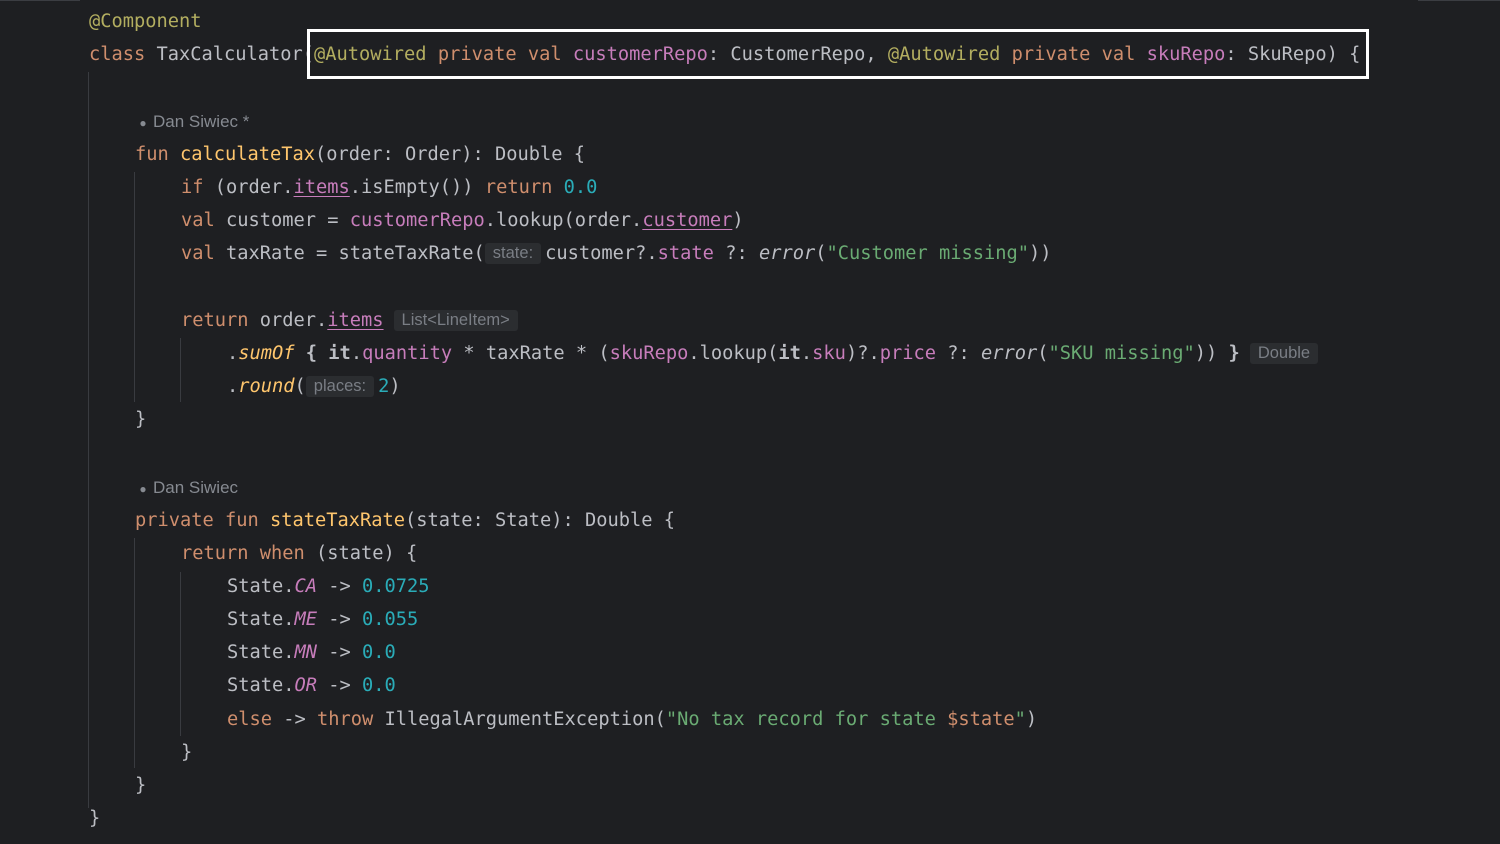  Describe the element at coordinates (266, 353) in the screenshot. I see `sum-of-function: sumOf` at that location.